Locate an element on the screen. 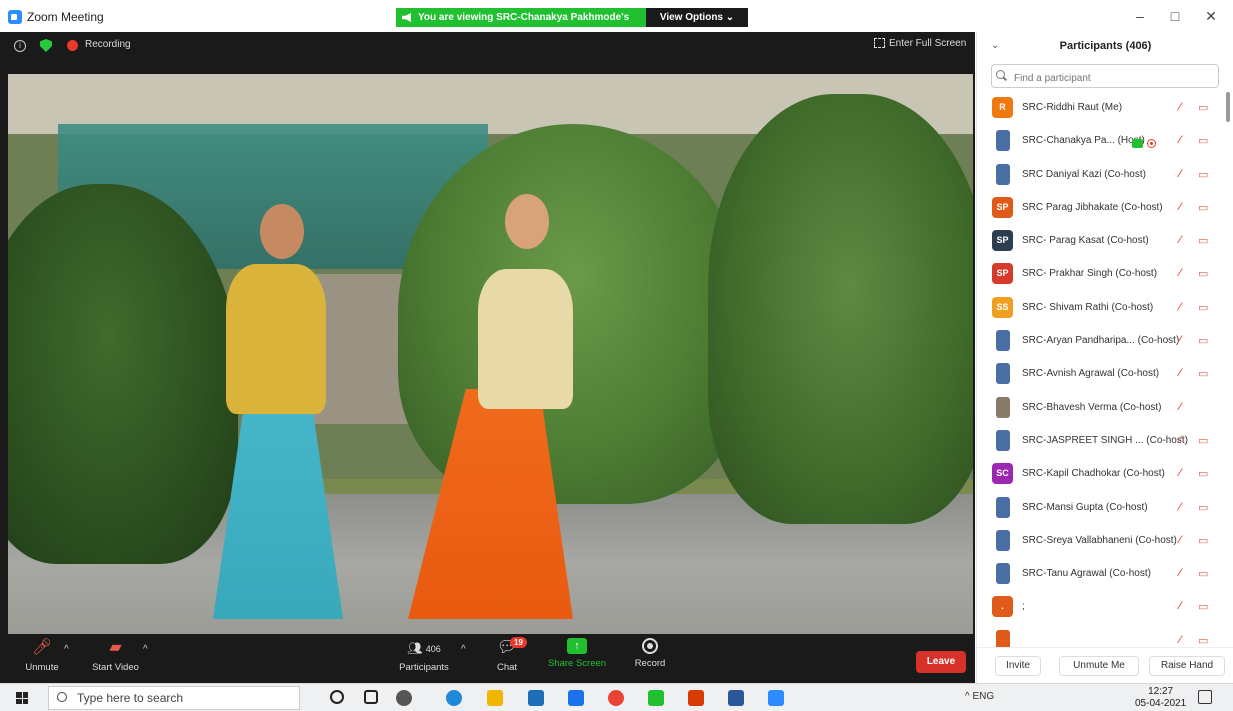 The width and height of the screenshot is (1233, 711). chrome-icon is located at coordinates (616, 698).